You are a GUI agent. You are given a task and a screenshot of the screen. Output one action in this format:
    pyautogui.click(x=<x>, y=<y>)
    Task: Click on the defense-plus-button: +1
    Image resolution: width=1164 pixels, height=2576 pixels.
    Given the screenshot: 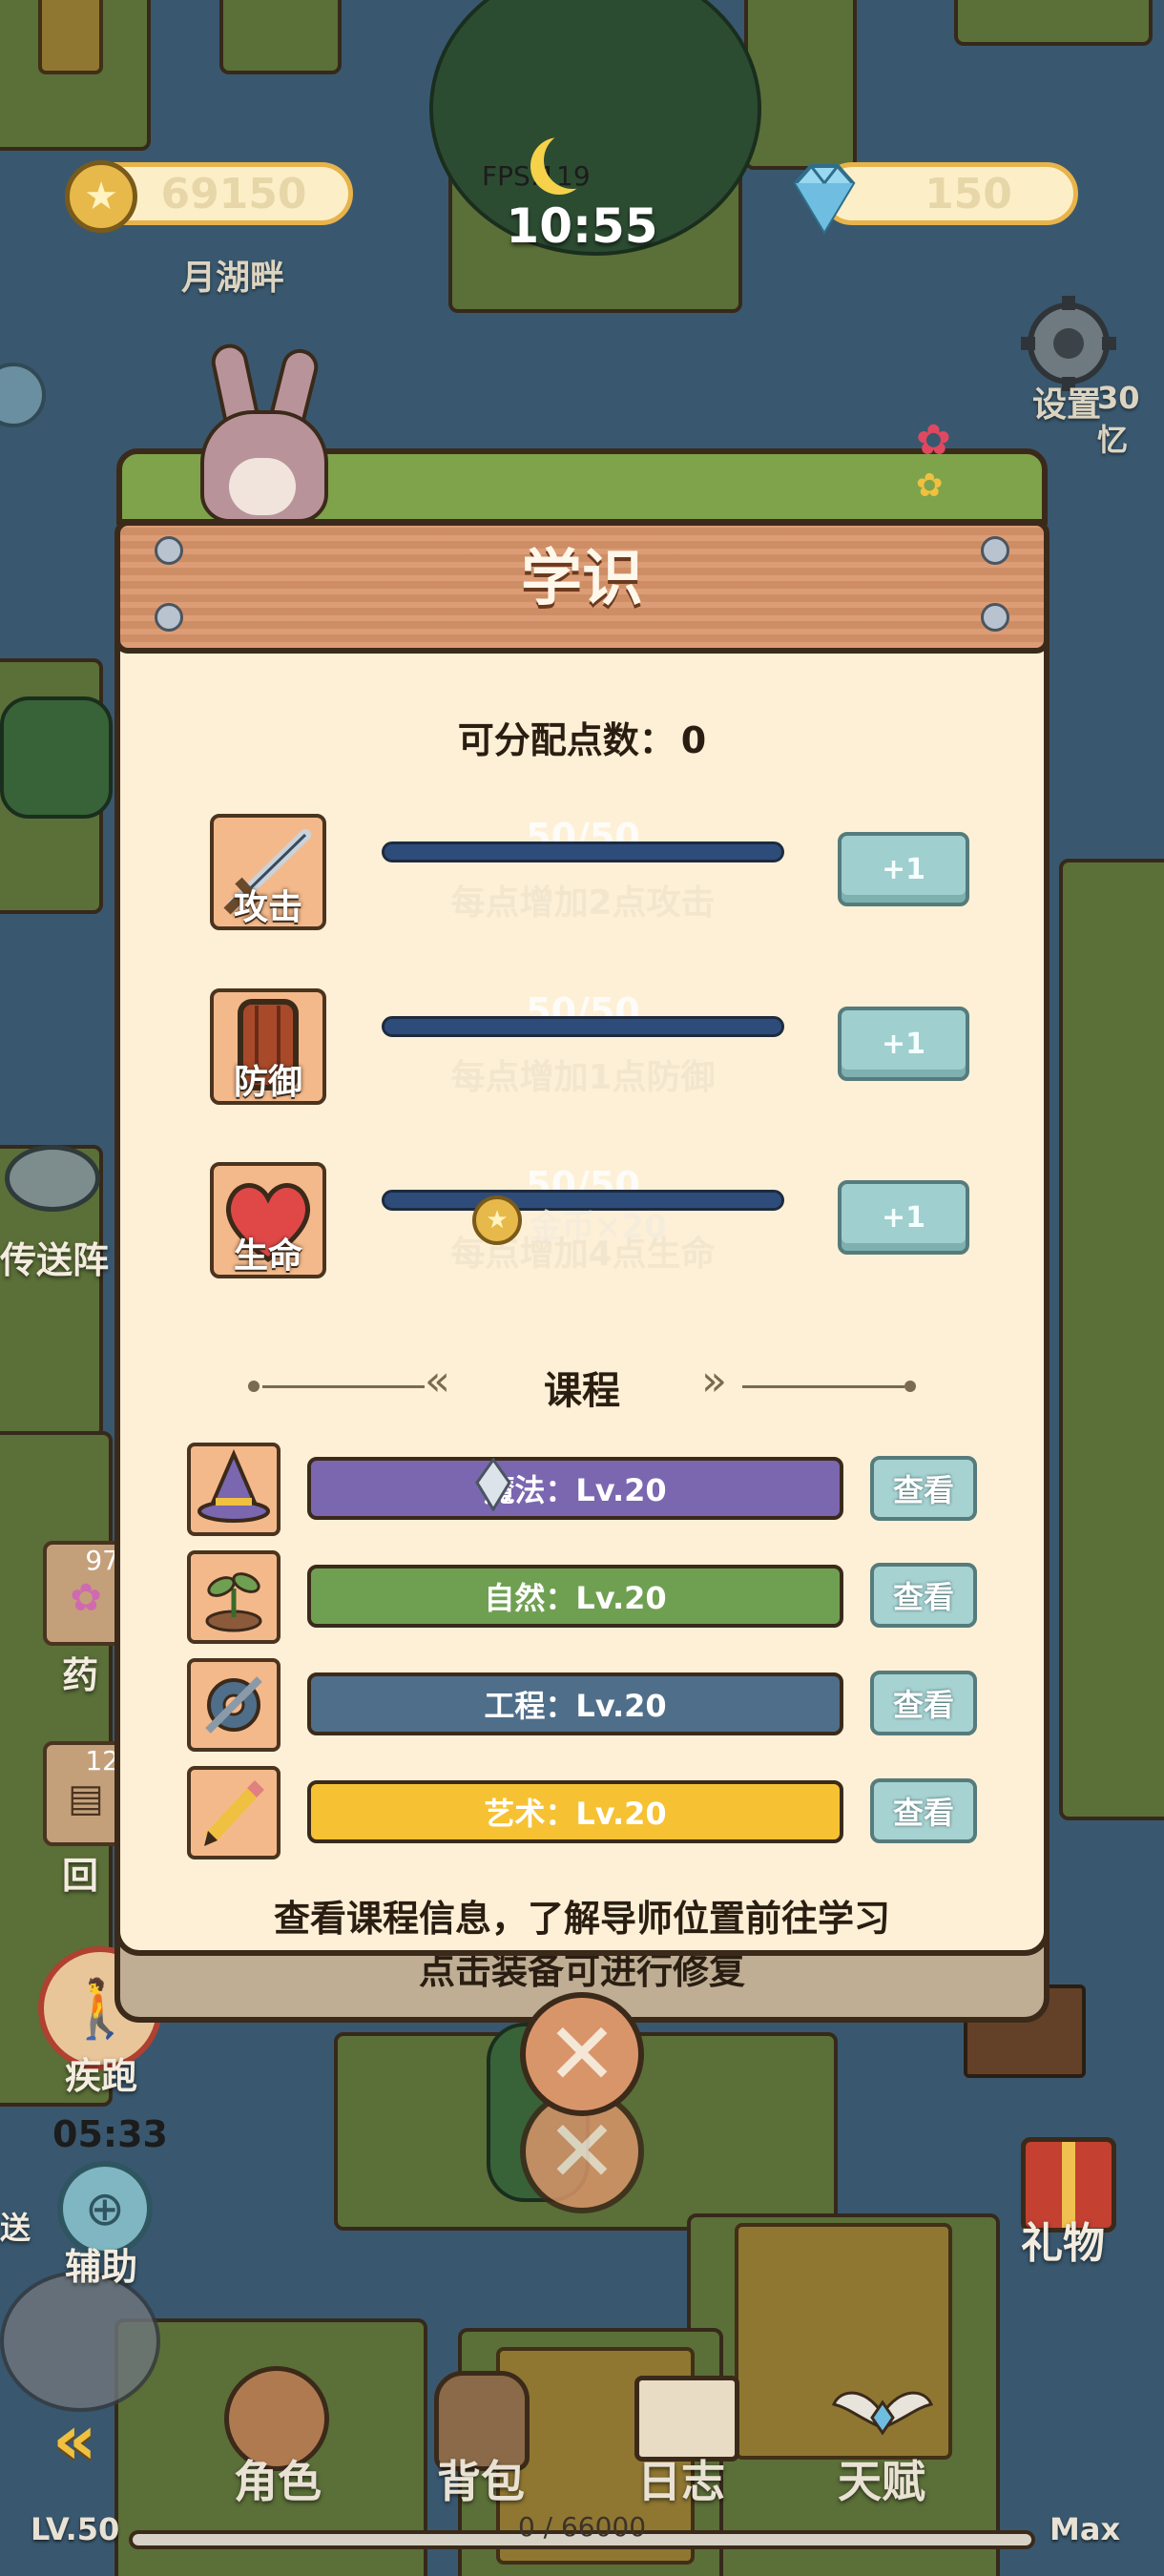 What is the action you would take?
    pyautogui.click(x=904, y=1044)
    